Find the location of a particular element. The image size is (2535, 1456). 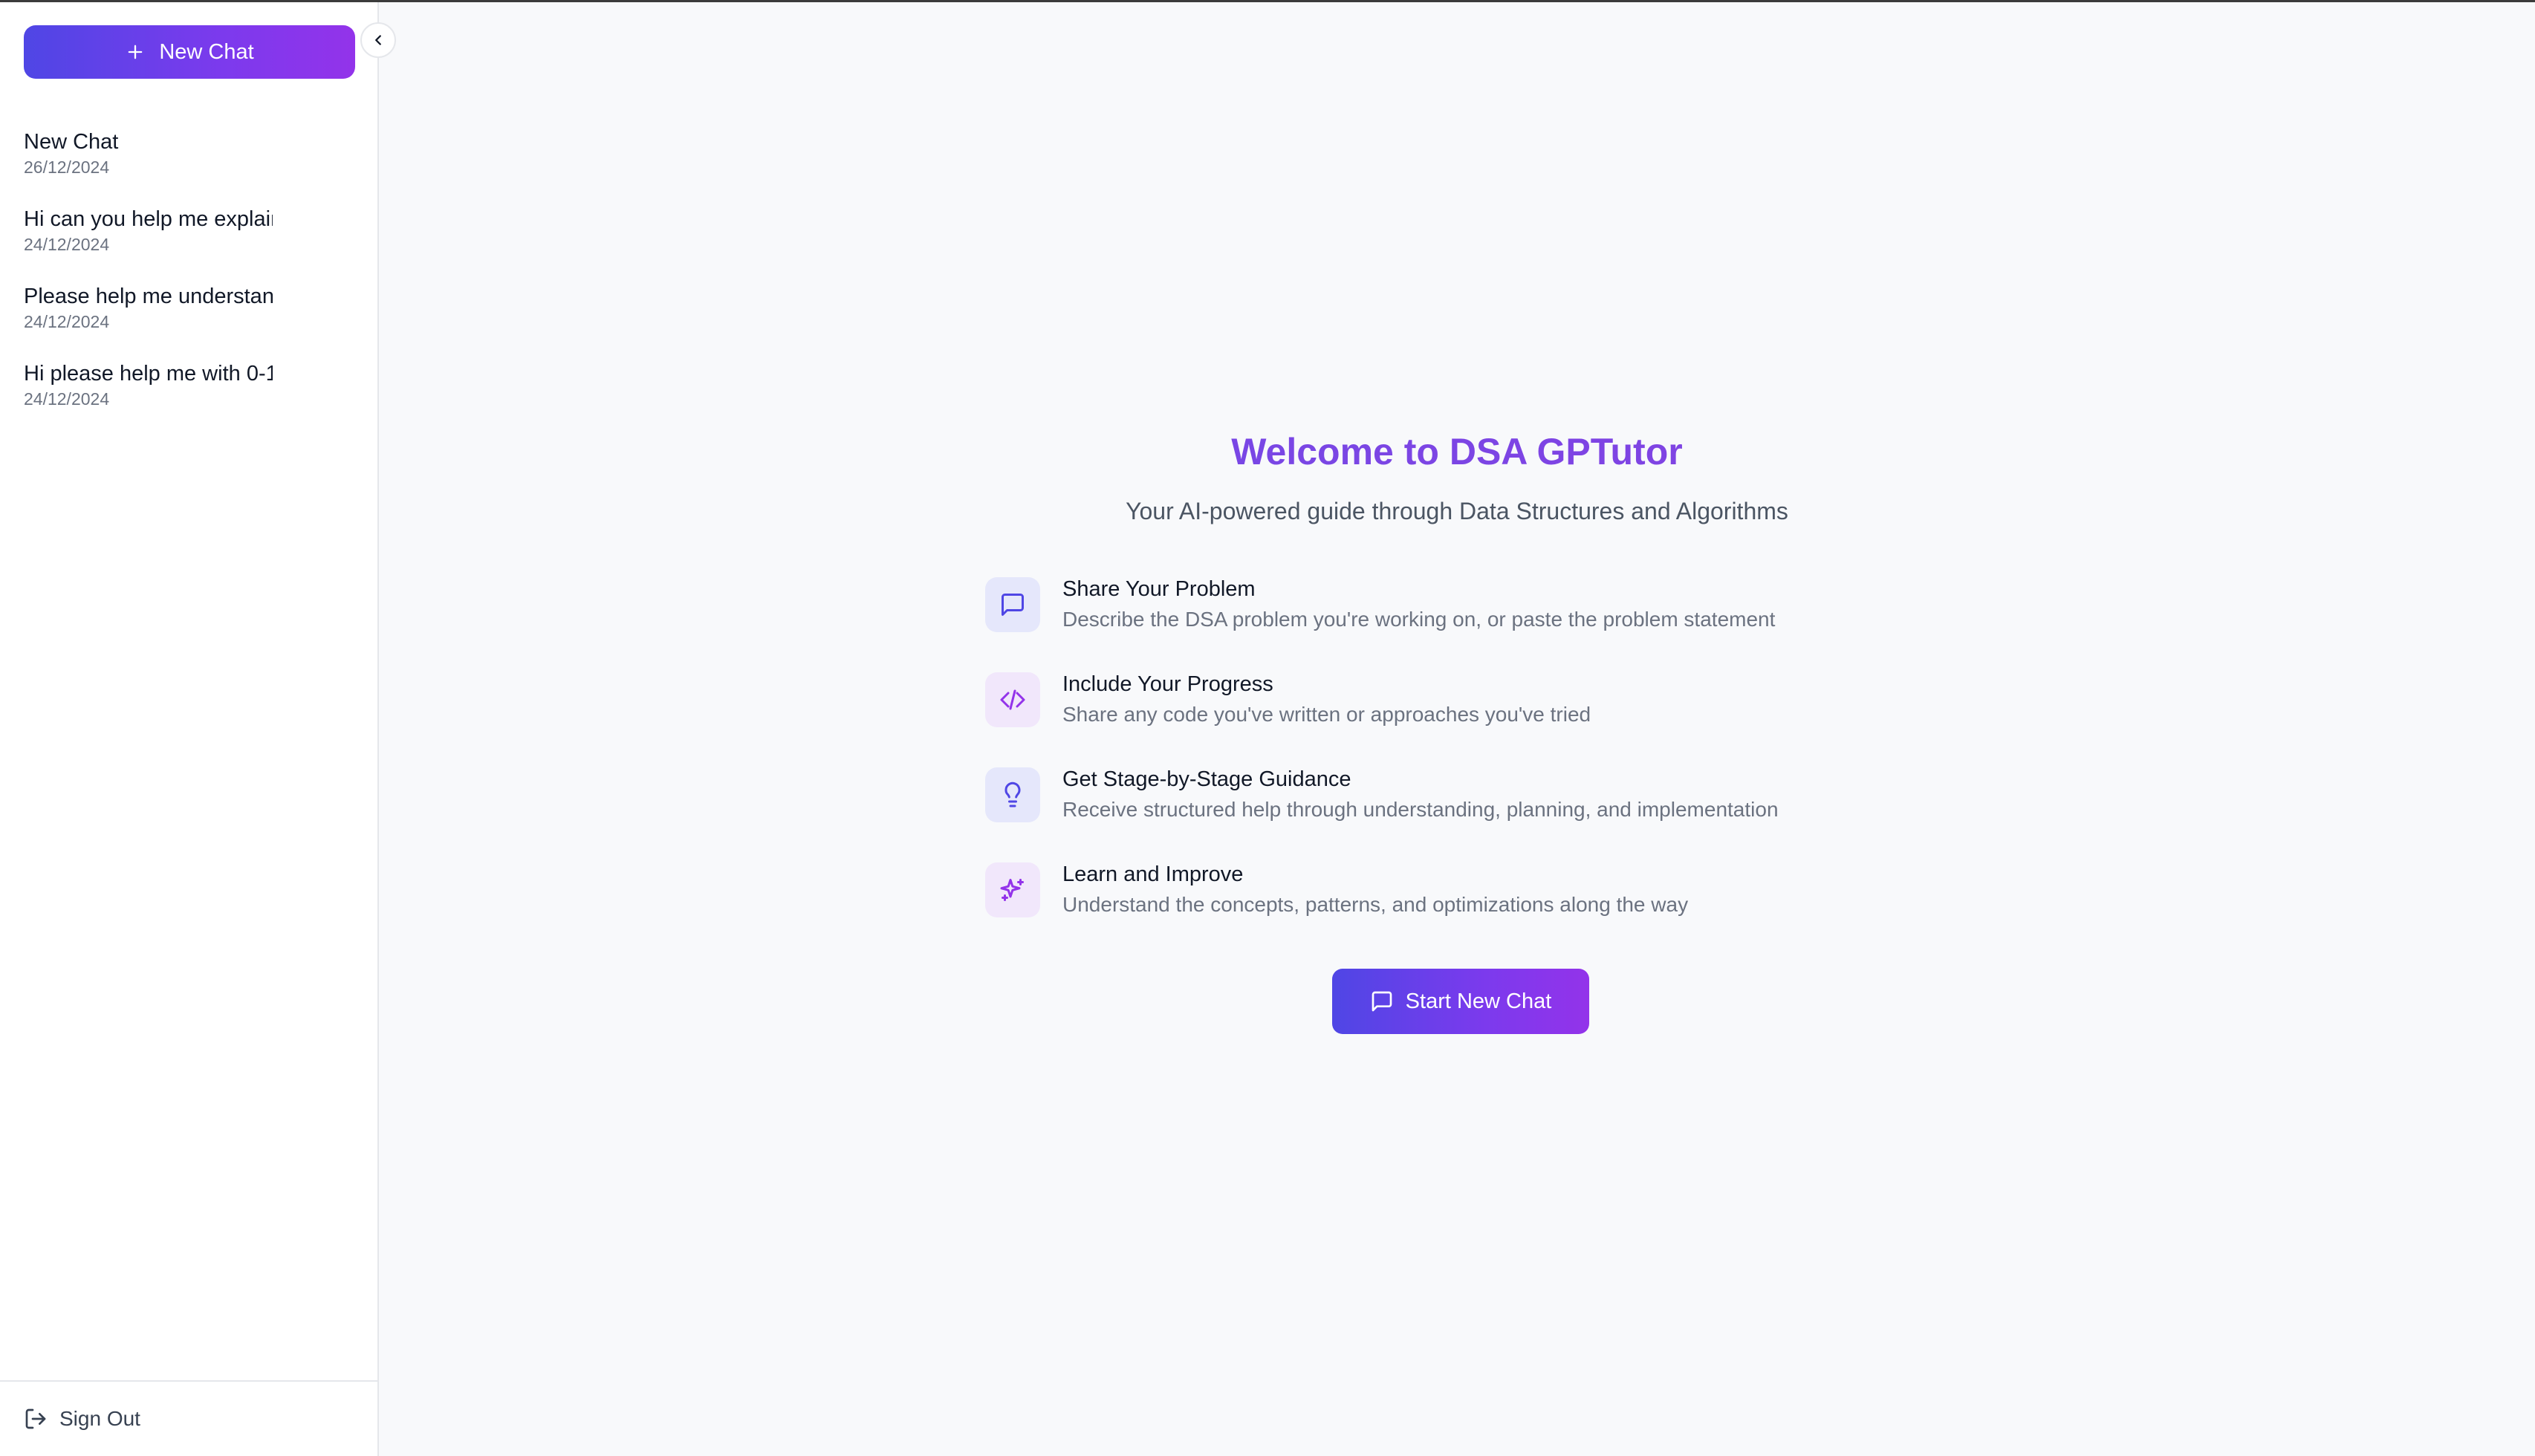

chat-history-title: Hi please help me with 0-1 is located at coordinates (149, 374).